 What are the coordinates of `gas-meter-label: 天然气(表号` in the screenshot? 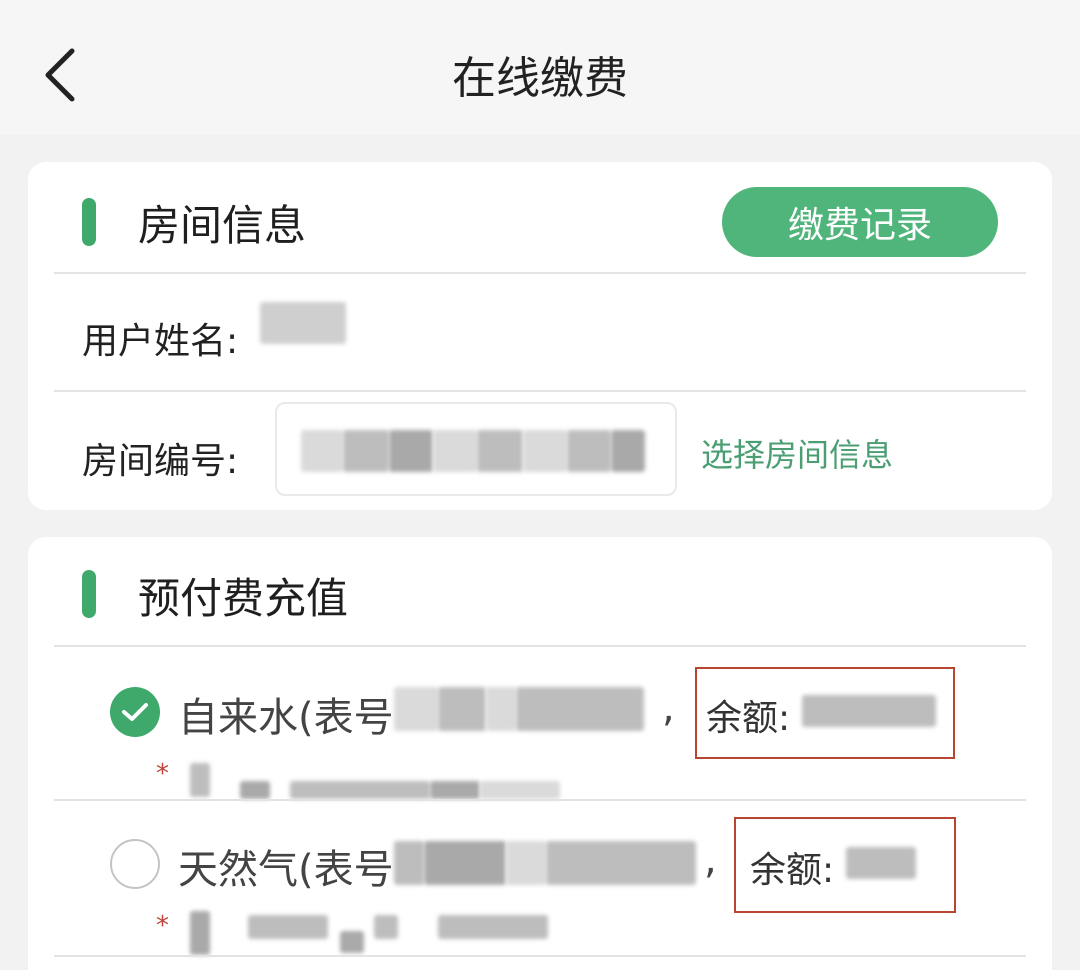 It's located at (286, 870).